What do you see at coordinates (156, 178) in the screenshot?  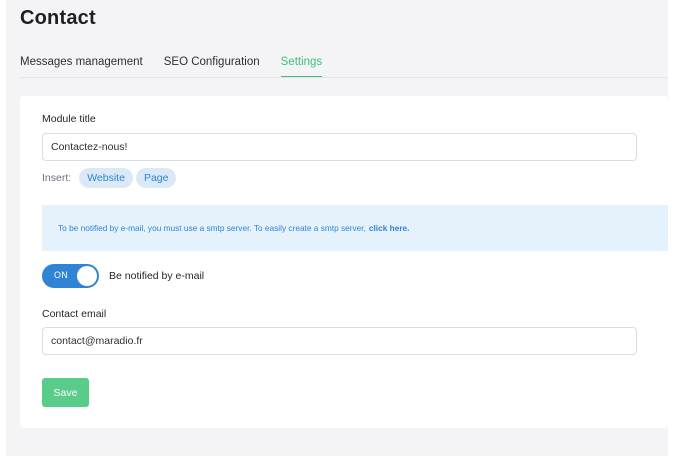 I see `insert-page-chip: Page` at bounding box center [156, 178].